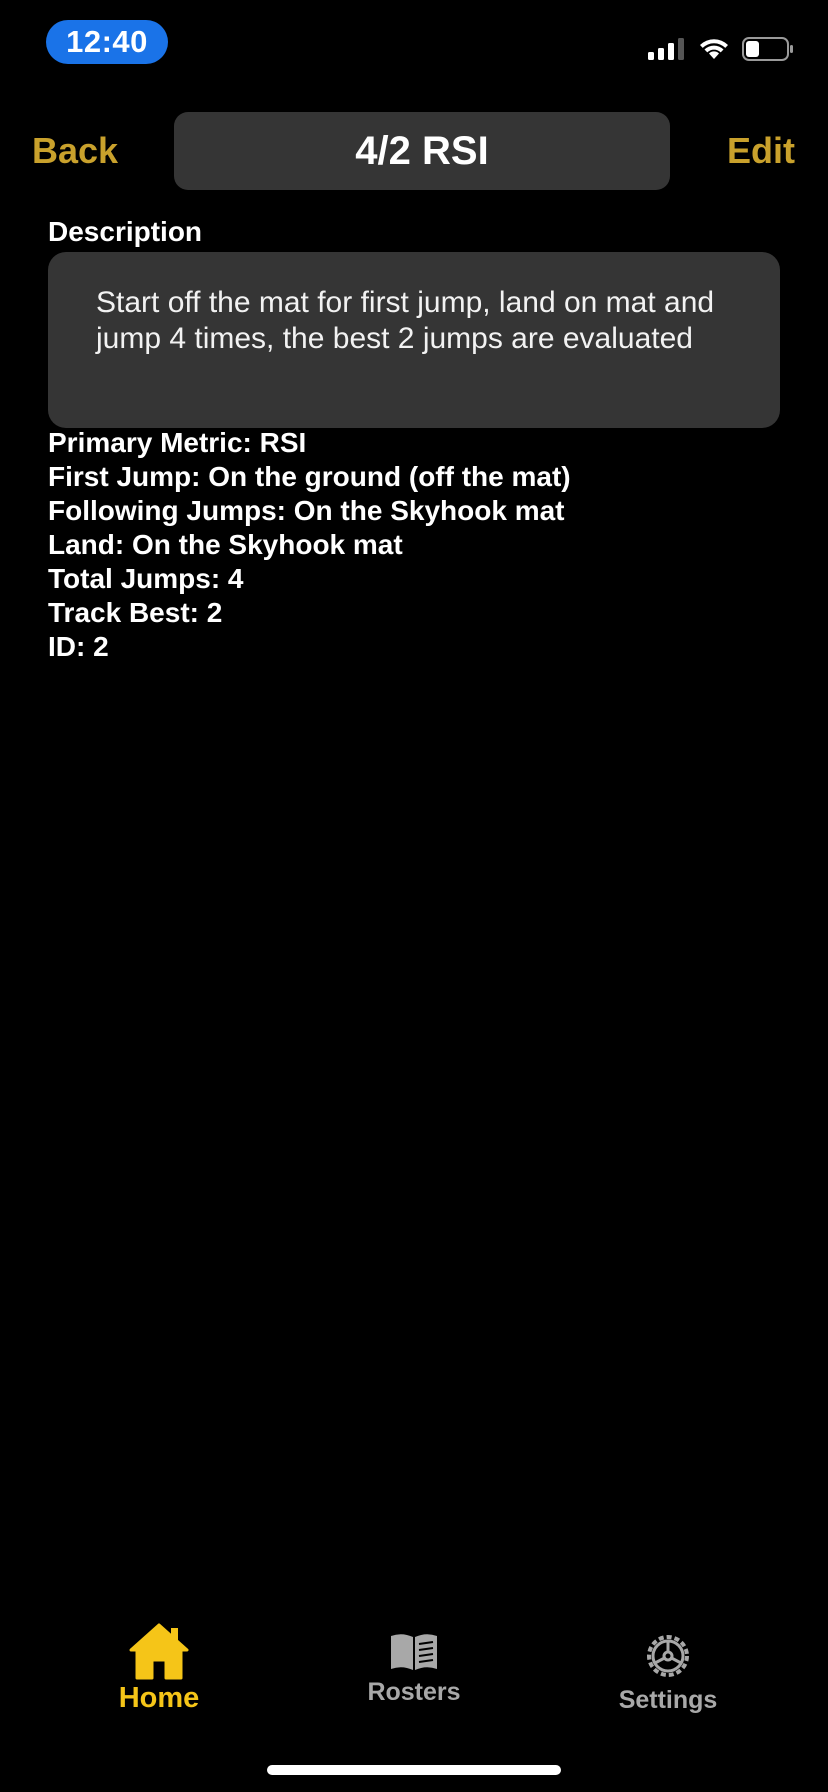  Describe the element at coordinates (159, 1651) in the screenshot. I see `home-icon` at that location.